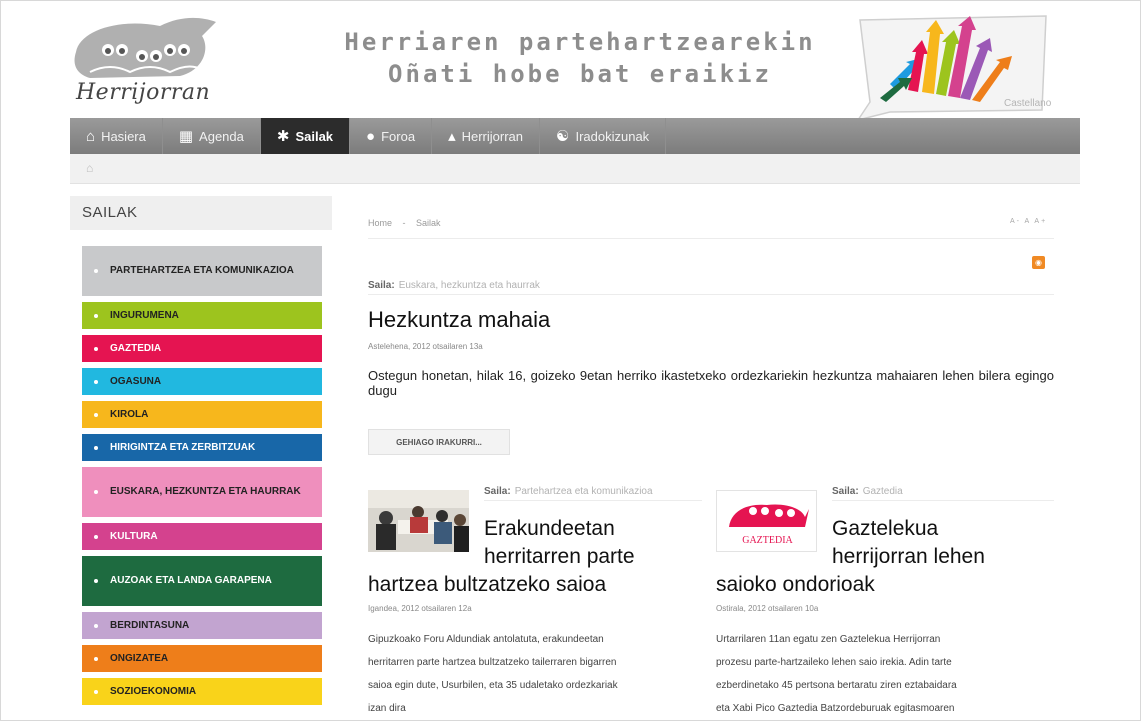 The height and width of the screenshot is (721, 1141). What do you see at coordinates (202, 536) in the screenshot?
I see `sidebar-item-kultura: KULTURA` at bounding box center [202, 536].